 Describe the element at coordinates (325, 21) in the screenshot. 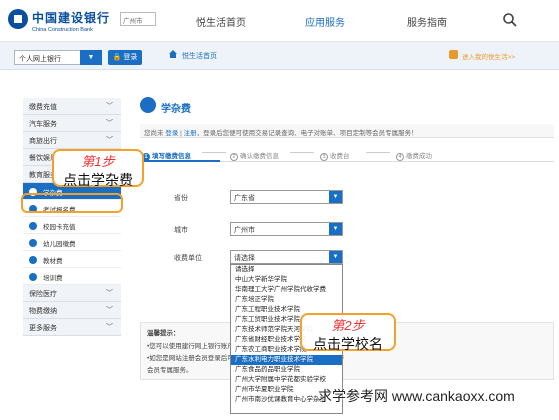

I see `nav-app-services: 应用服务` at that location.